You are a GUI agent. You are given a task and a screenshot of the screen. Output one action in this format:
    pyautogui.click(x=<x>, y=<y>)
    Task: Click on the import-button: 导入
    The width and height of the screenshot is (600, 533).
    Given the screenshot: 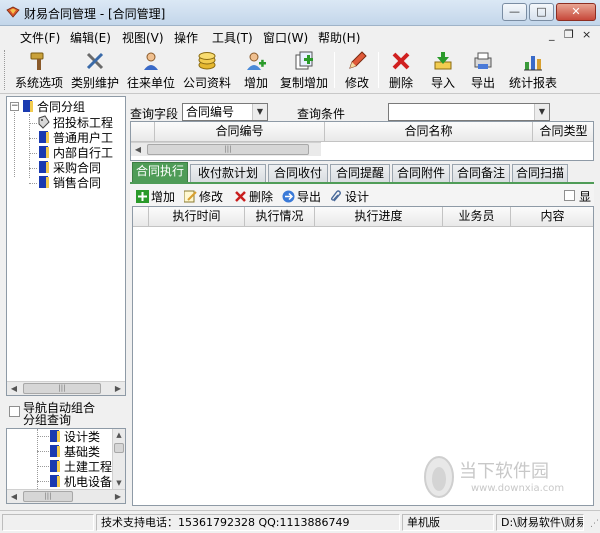 What is the action you would take?
    pyautogui.click(x=443, y=70)
    